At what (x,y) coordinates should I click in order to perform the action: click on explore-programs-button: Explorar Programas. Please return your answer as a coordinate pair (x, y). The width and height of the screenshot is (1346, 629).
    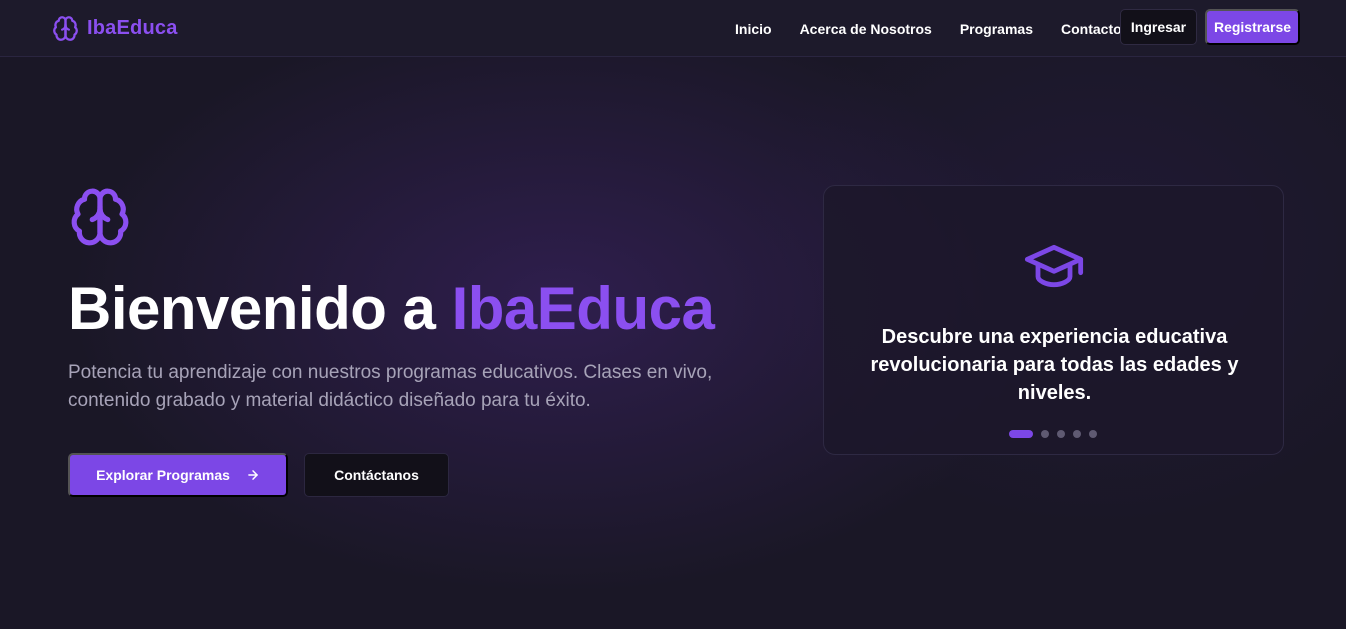
    Looking at the image, I should click on (178, 475).